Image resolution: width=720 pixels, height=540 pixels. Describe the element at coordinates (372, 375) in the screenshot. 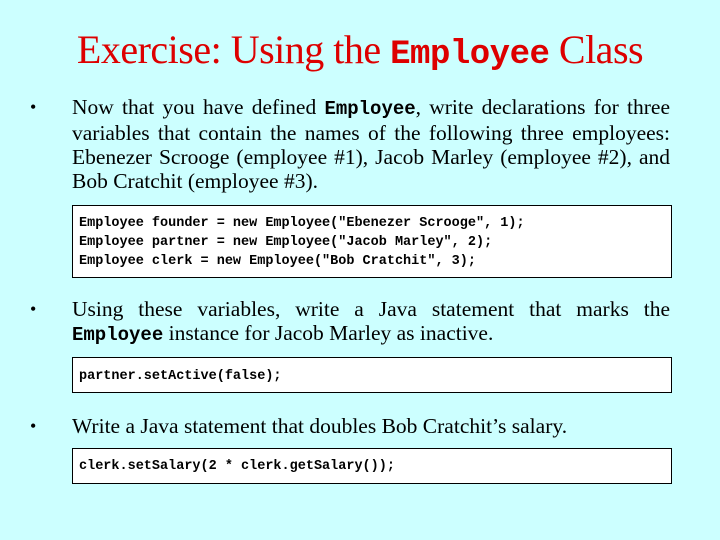

I see `code-block-set-active: partner.setActive(false);` at that location.